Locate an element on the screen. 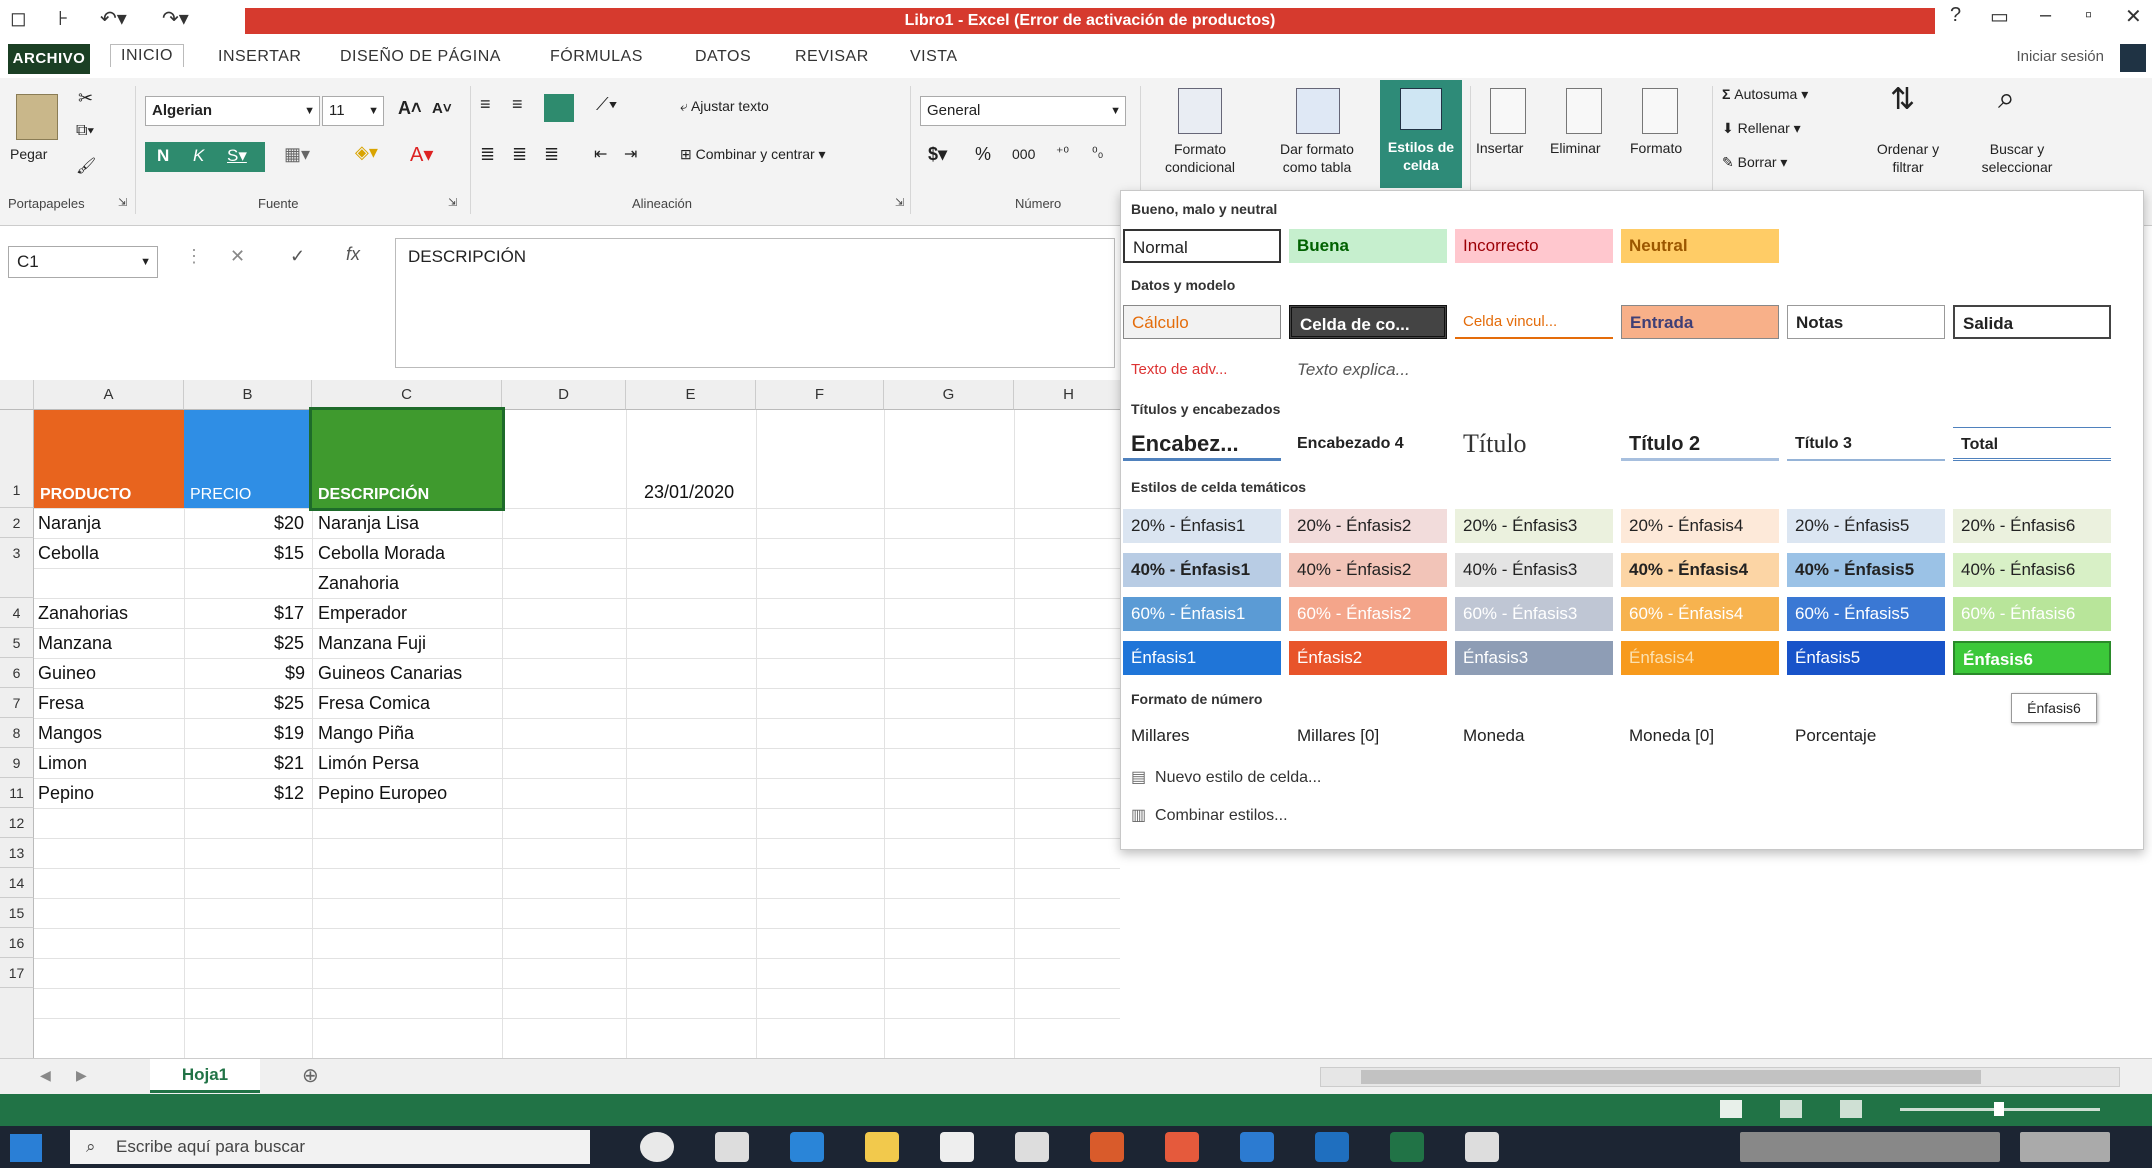 The image size is (2152, 1168). delete-cells-icon is located at coordinates (1584, 111).